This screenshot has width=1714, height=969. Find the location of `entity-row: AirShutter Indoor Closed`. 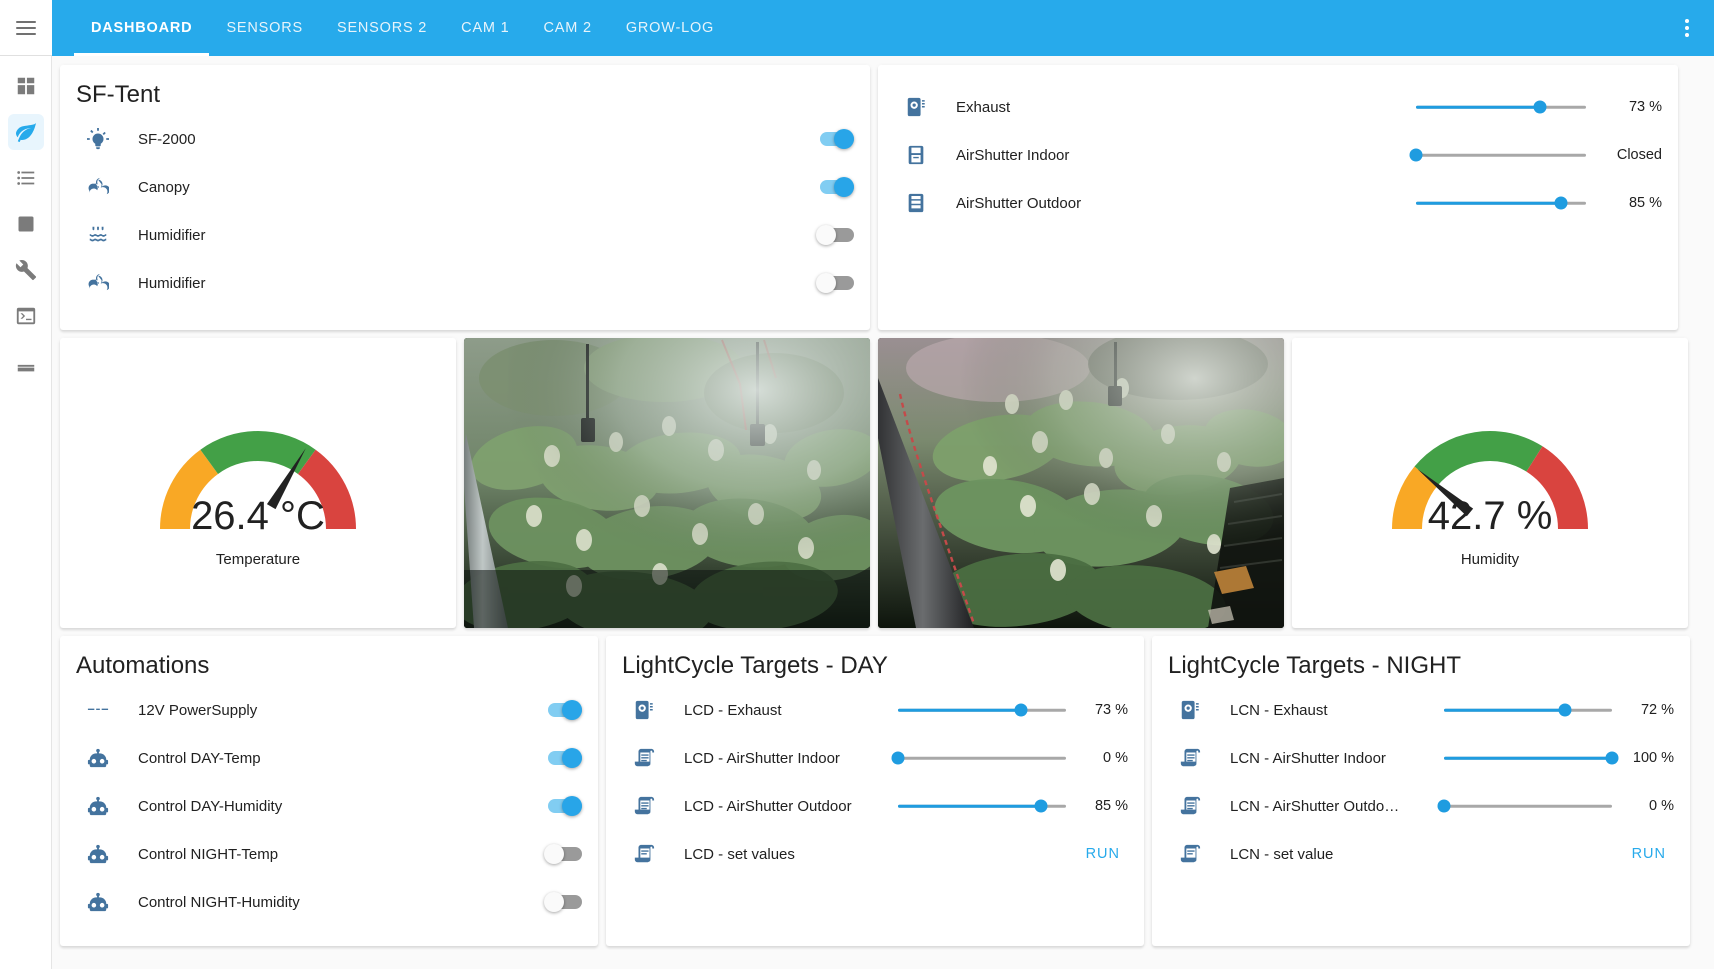

entity-row: AirShutter Indoor Closed is located at coordinates (1278, 155).